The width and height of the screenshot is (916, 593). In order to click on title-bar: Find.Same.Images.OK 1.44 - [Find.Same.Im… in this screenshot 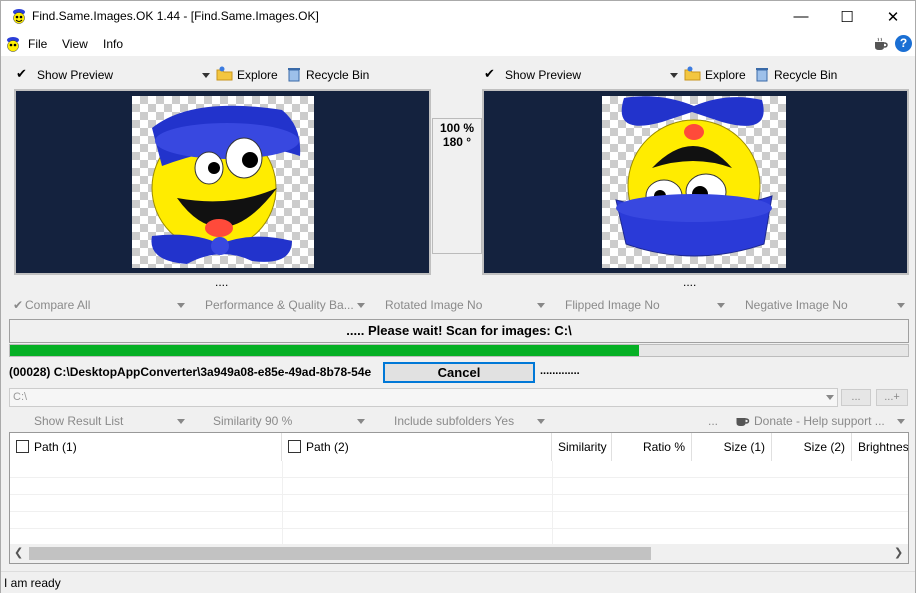, I will do `click(458, 16)`.